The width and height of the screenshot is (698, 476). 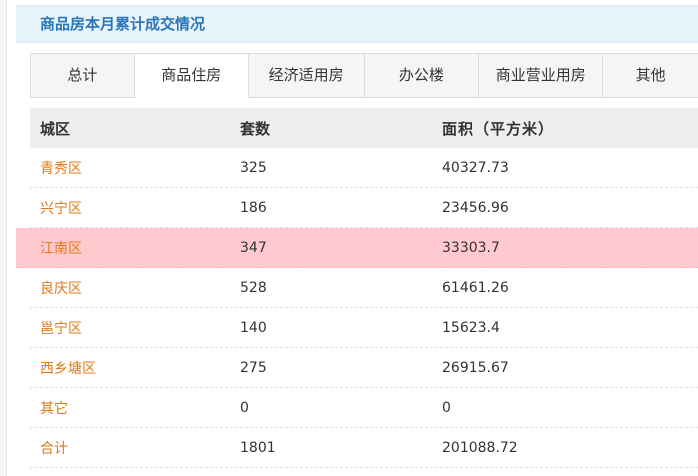 What do you see at coordinates (83, 75) in the screenshot?
I see `tab-total: 总计` at bounding box center [83, 75].